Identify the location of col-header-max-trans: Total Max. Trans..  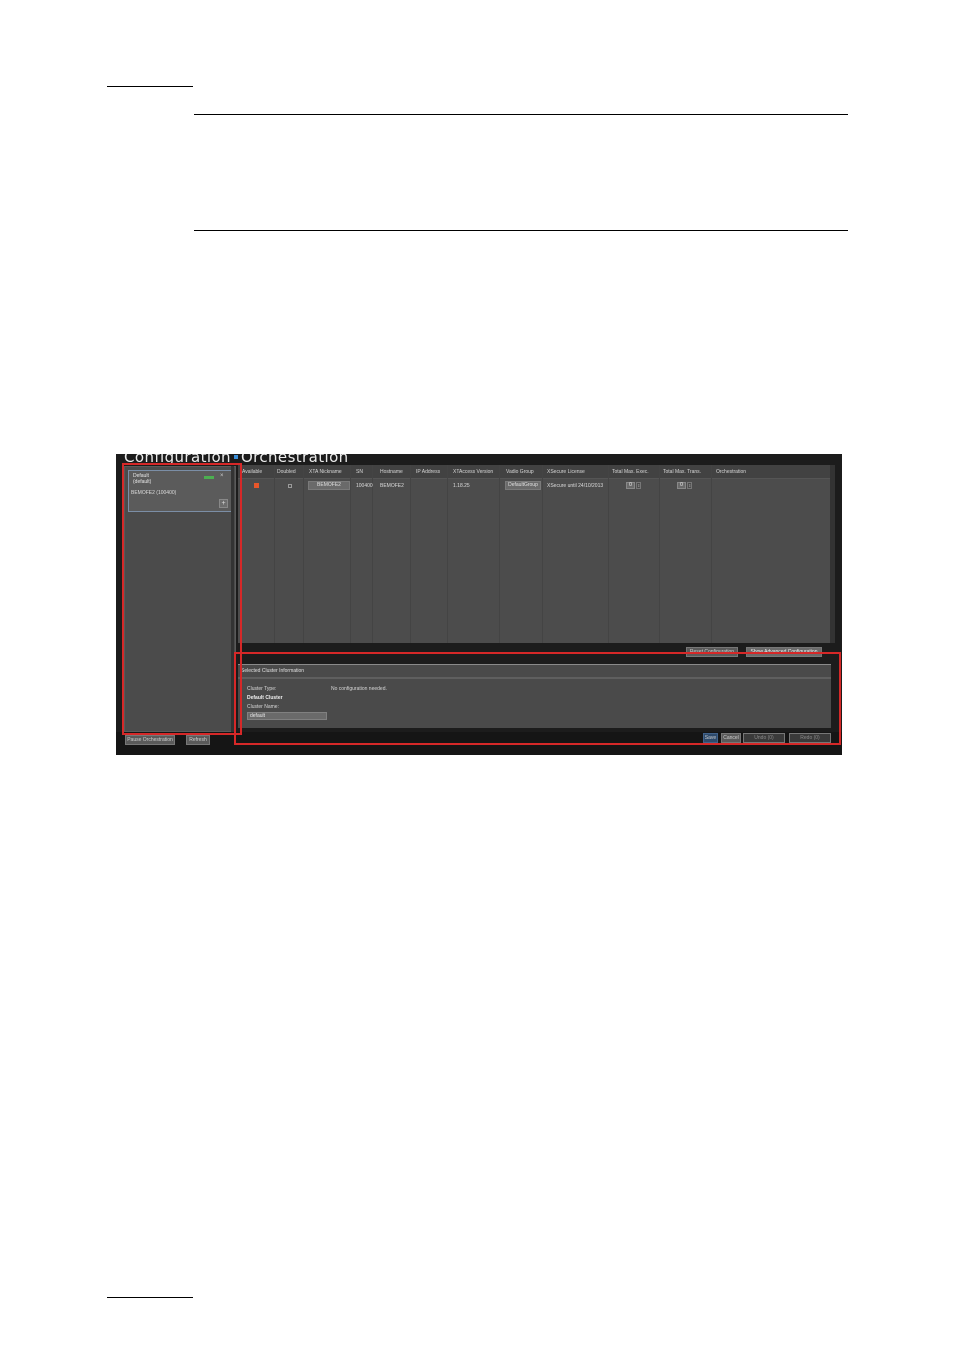
(682, 472).